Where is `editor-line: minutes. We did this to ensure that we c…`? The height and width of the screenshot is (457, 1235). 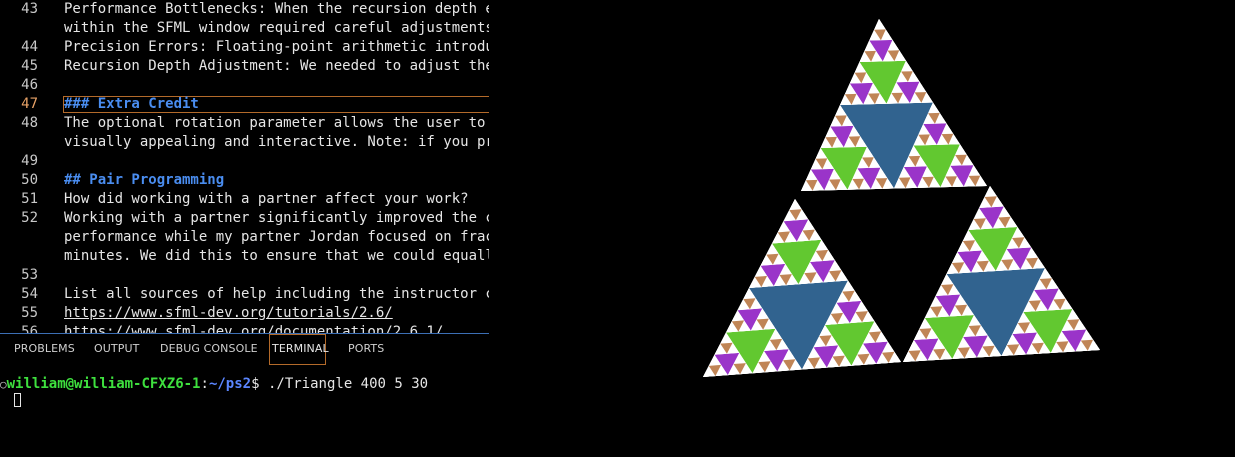 editor-line: minutes. We did this to ensure that we c… is located at coordinates (244, 256).